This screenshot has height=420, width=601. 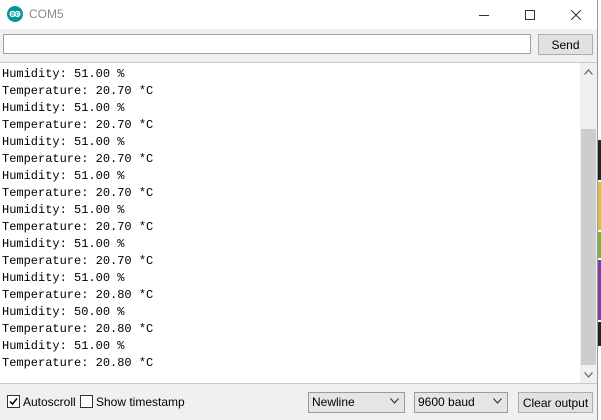 What do you see at coordinates (298, 14) in the screenshot?
I see `title-bar: COM5` at bounding box center [298, 14].